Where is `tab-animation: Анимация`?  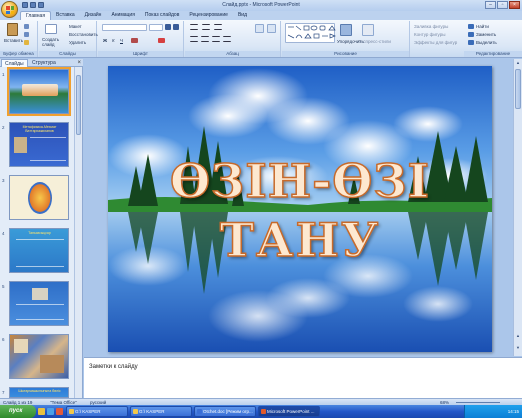
tab-animation: Анимация is located at coordinates (122, 15).